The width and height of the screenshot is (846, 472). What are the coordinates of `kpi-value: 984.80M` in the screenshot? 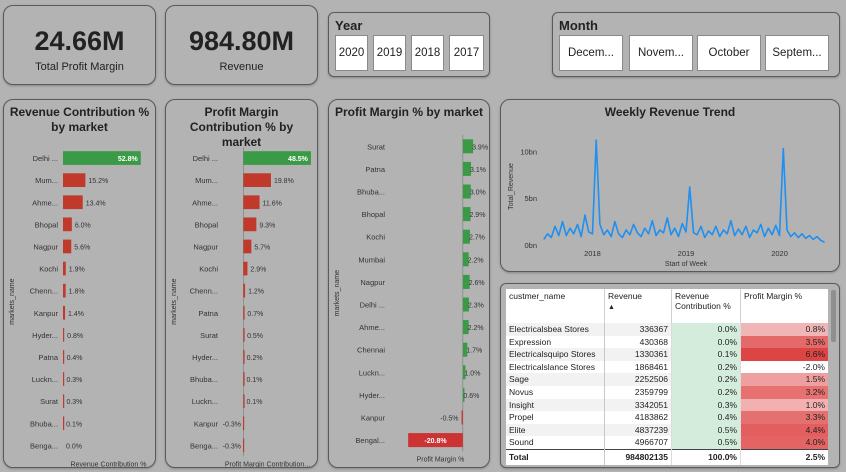 It's located at (241, 41).